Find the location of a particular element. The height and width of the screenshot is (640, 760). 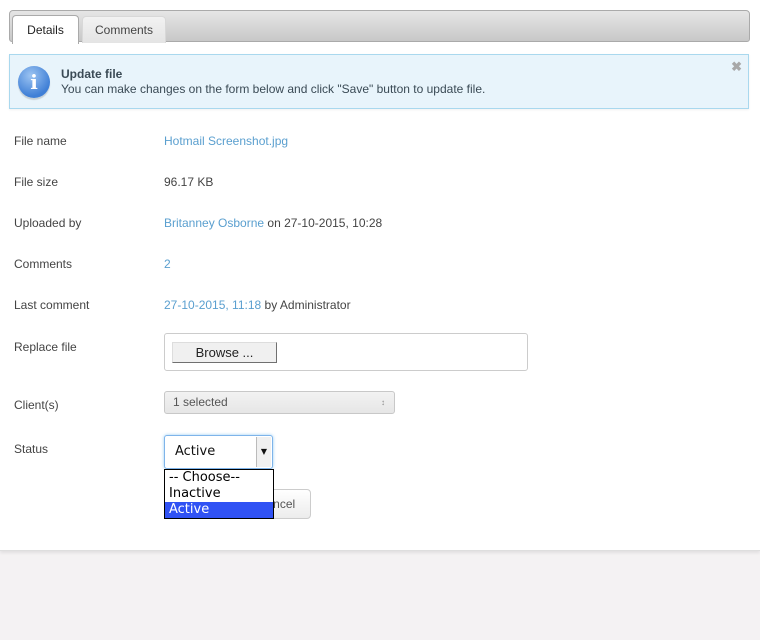

file-size-label: File size is located at coordinates (36, 182).